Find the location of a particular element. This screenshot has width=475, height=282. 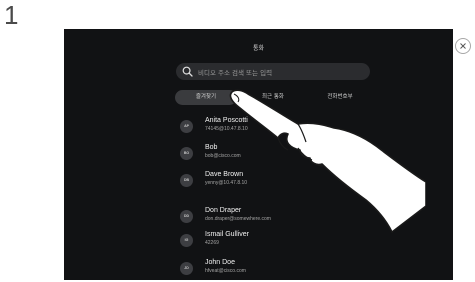

avatar: JD is located at coordinates (186, 268).